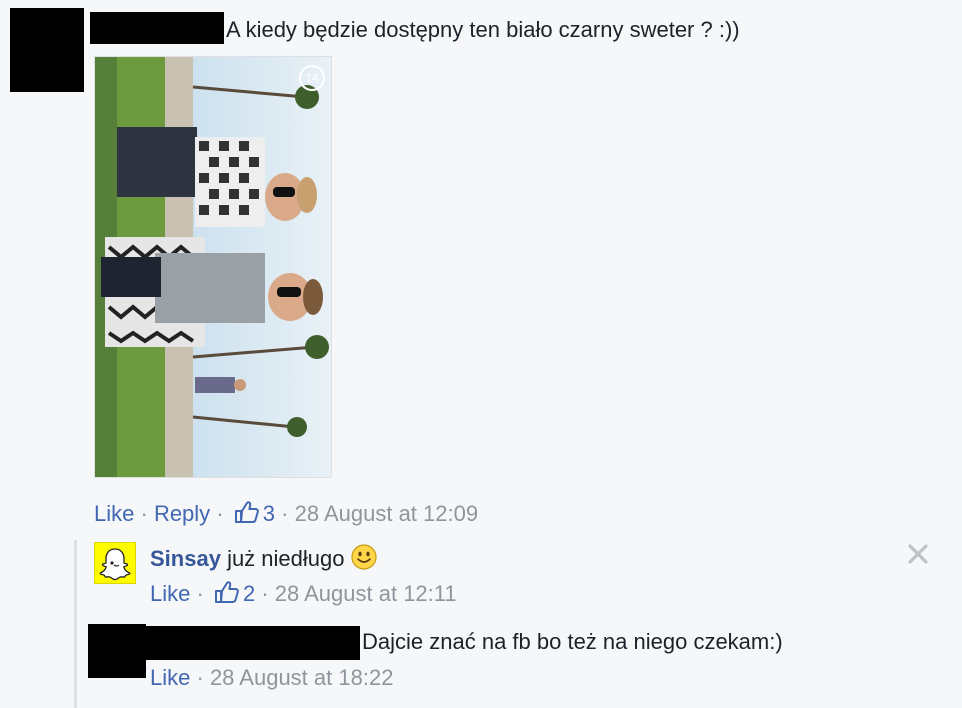  I want to click on close-icon-glyph, so click(918, 554).